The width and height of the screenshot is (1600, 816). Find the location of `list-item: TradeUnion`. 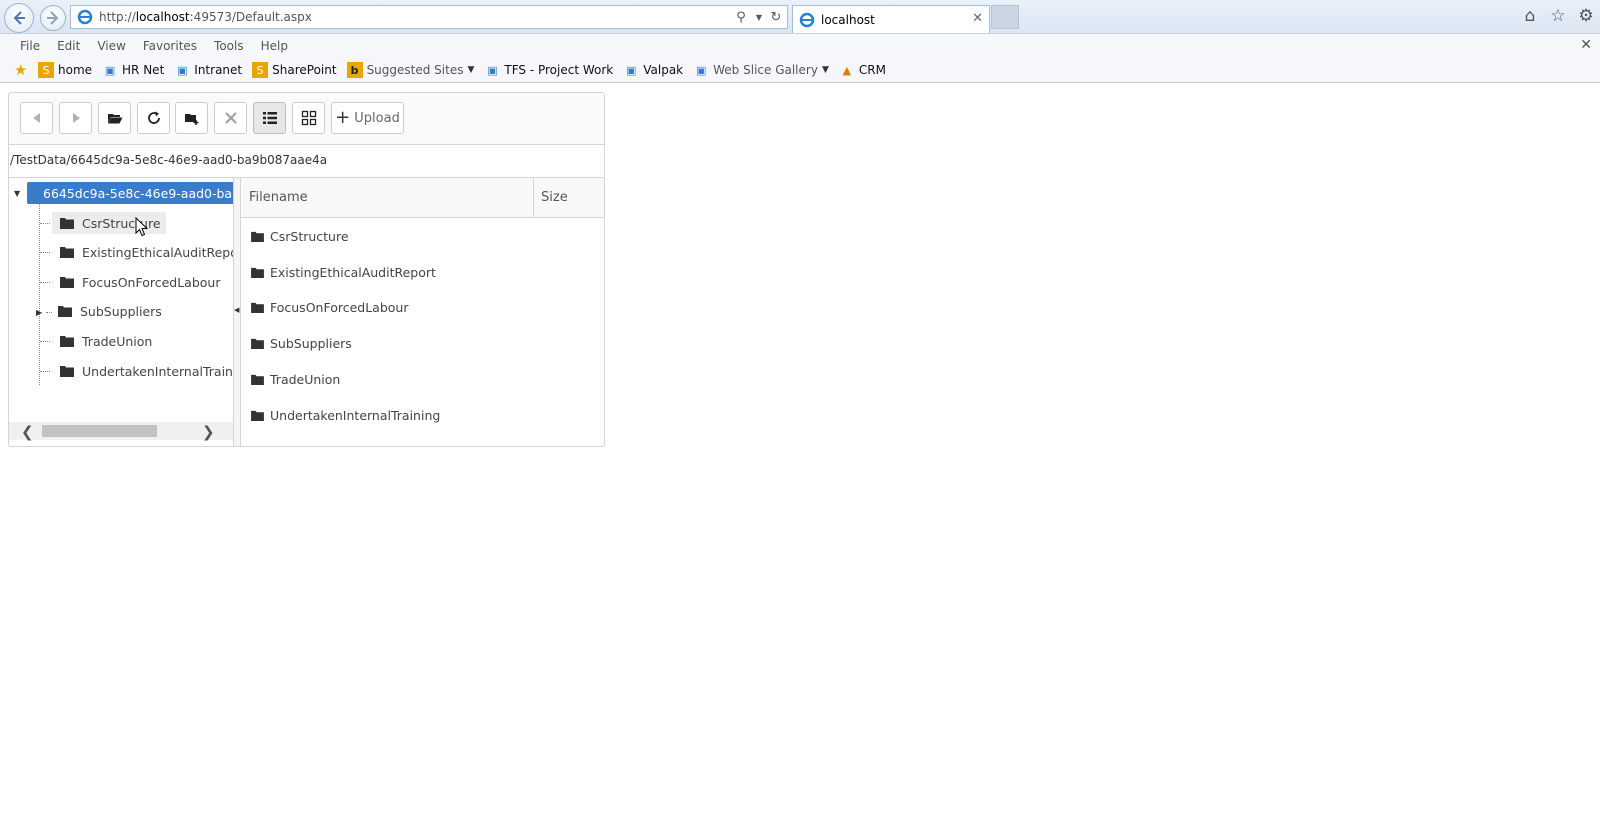

list-item: TradeUnion is located at coordinates (295, 379).